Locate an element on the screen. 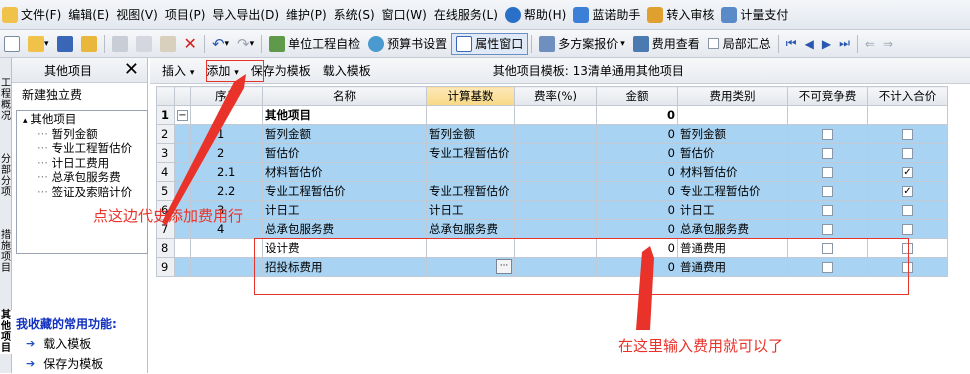 The height and width of the screenshot is (374, 970). cell-calc-base: 计日工 is located at coordinates (470, 210).